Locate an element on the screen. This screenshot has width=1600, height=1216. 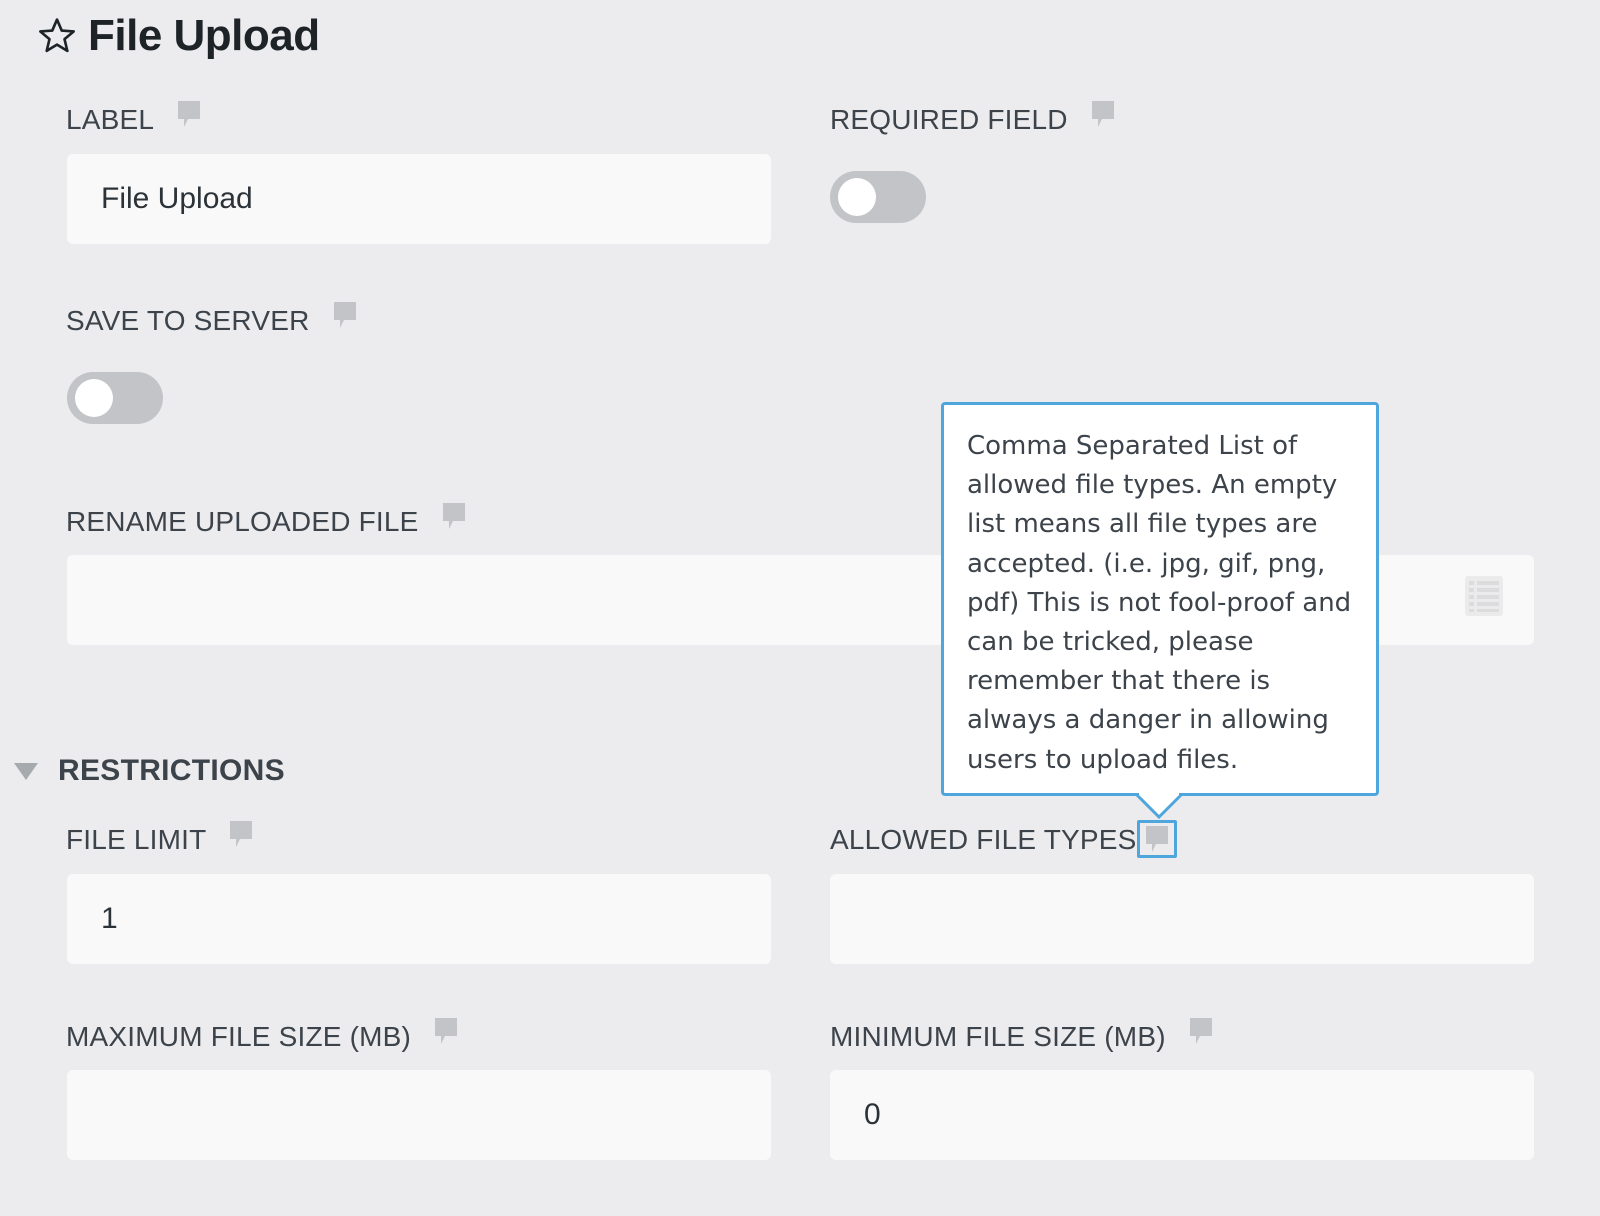
merge-tags-list-icon is located at coordinates (1484, 596).